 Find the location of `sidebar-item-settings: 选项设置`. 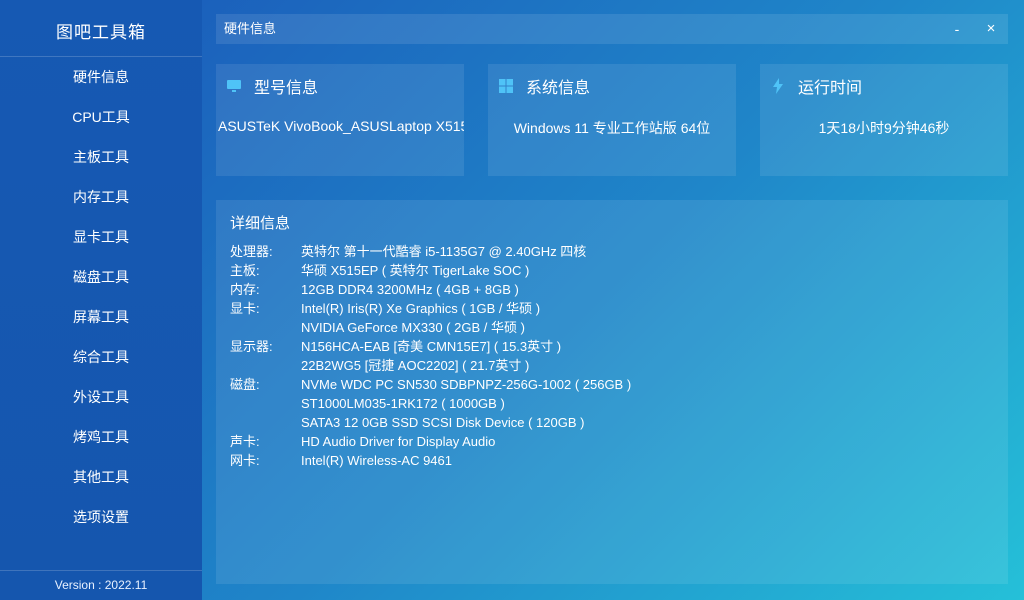

sidebar-item-settings: 选项设置 is located at coordinates (101, 517).